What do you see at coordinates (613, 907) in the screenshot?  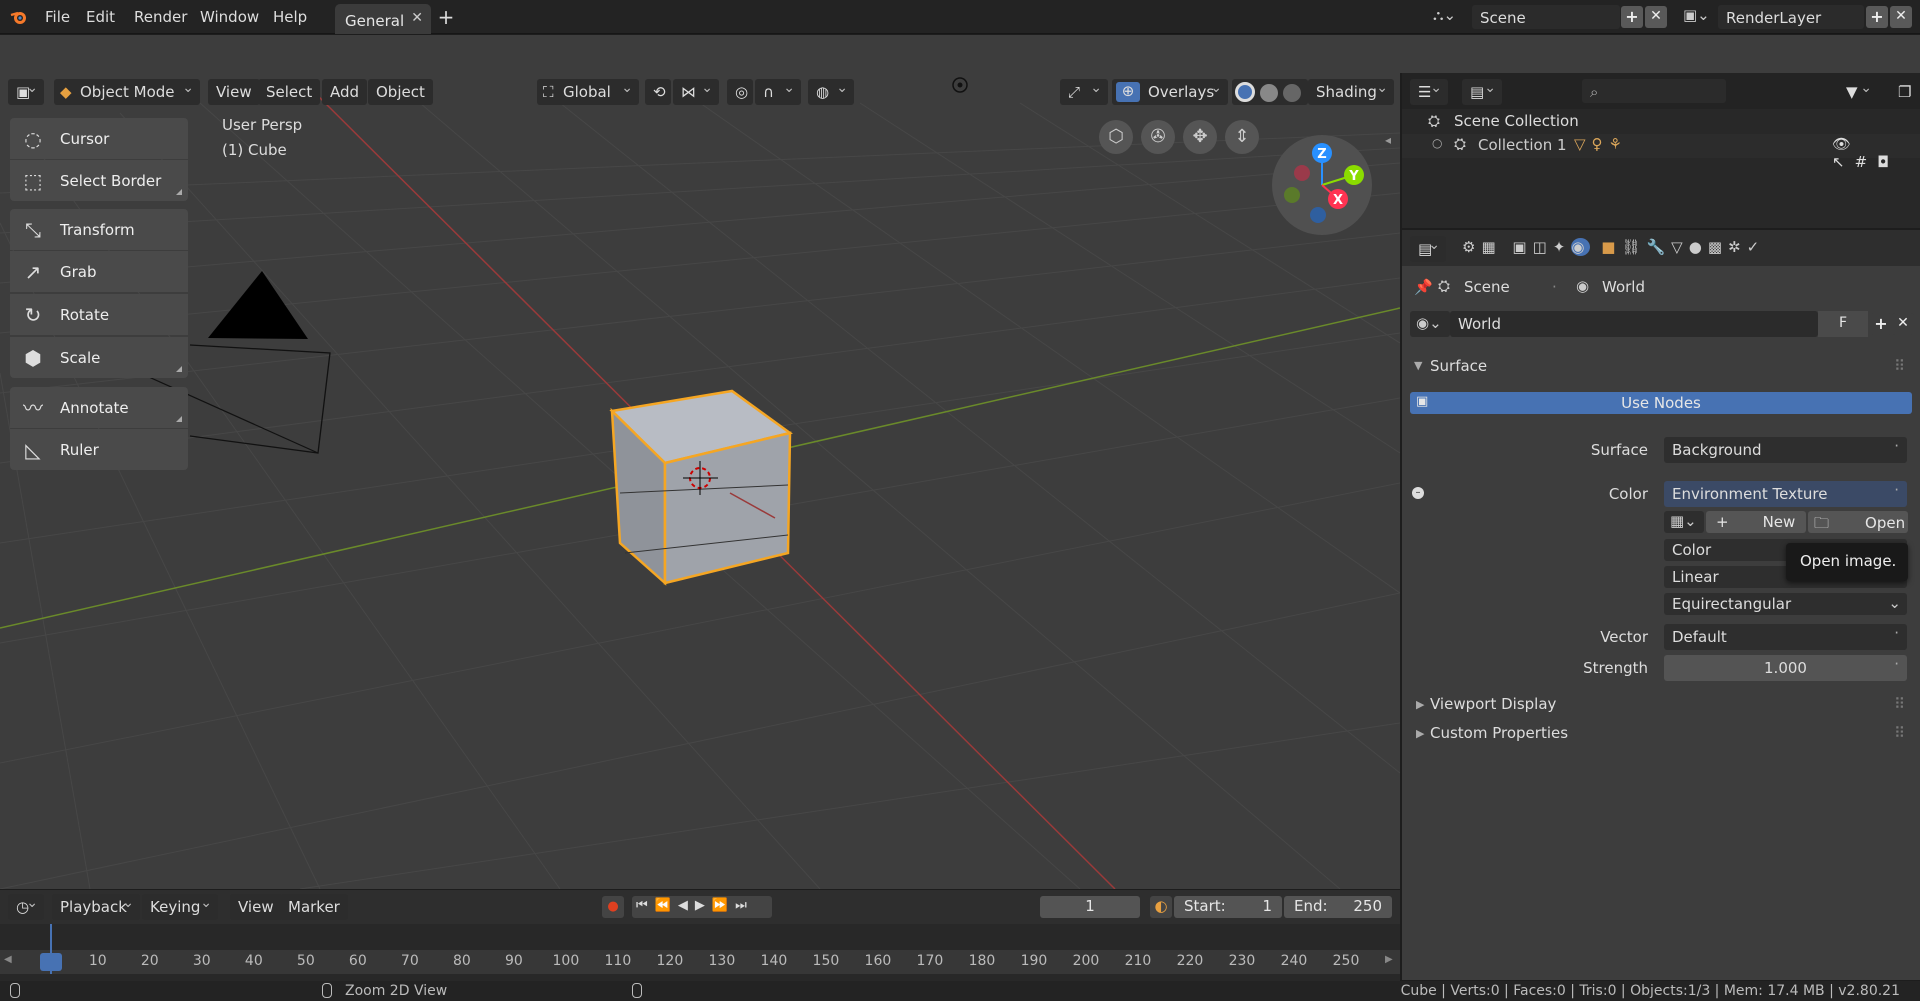 I see `record-button: ●` at bounding box center [613, 907].